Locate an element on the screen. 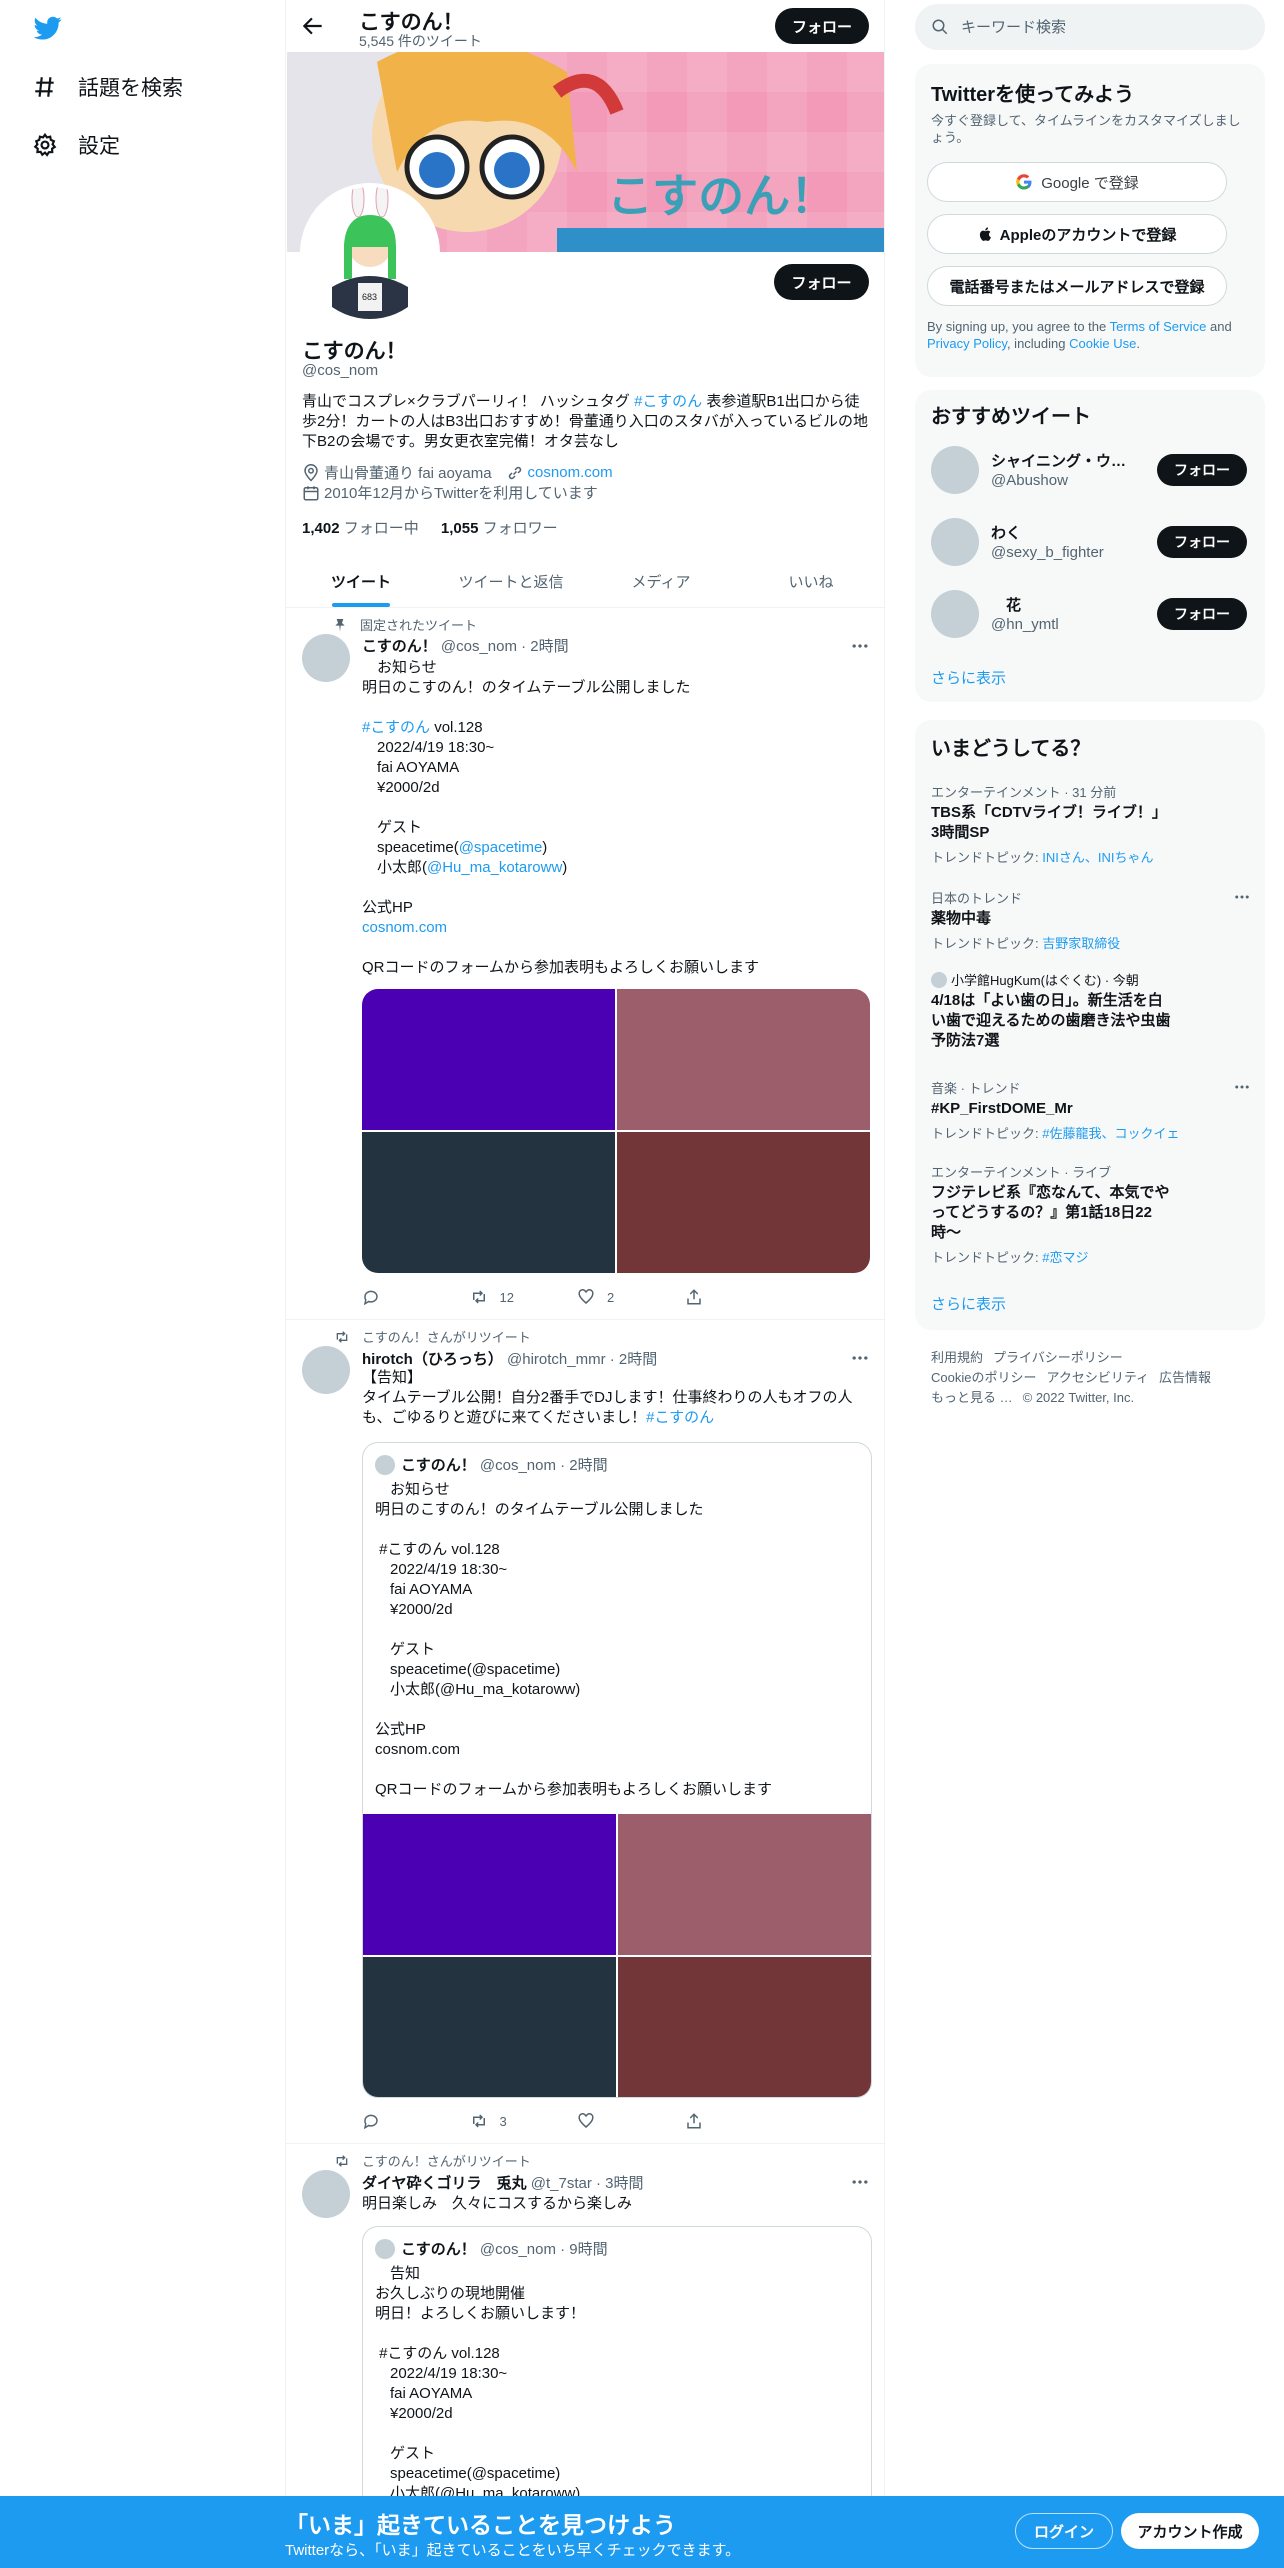 Image resolution: width=1284 pixels, height=2568 pixels. followers-link: 1,055 フォロワー is located at coordinates (499, 528).